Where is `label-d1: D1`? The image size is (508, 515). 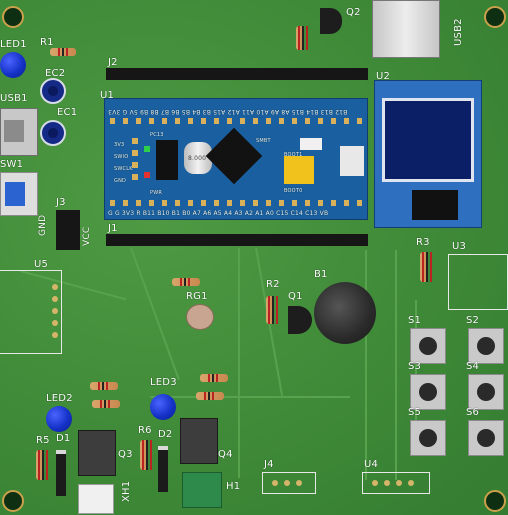
label-d1: D1 is located at coordinates (63, 438).